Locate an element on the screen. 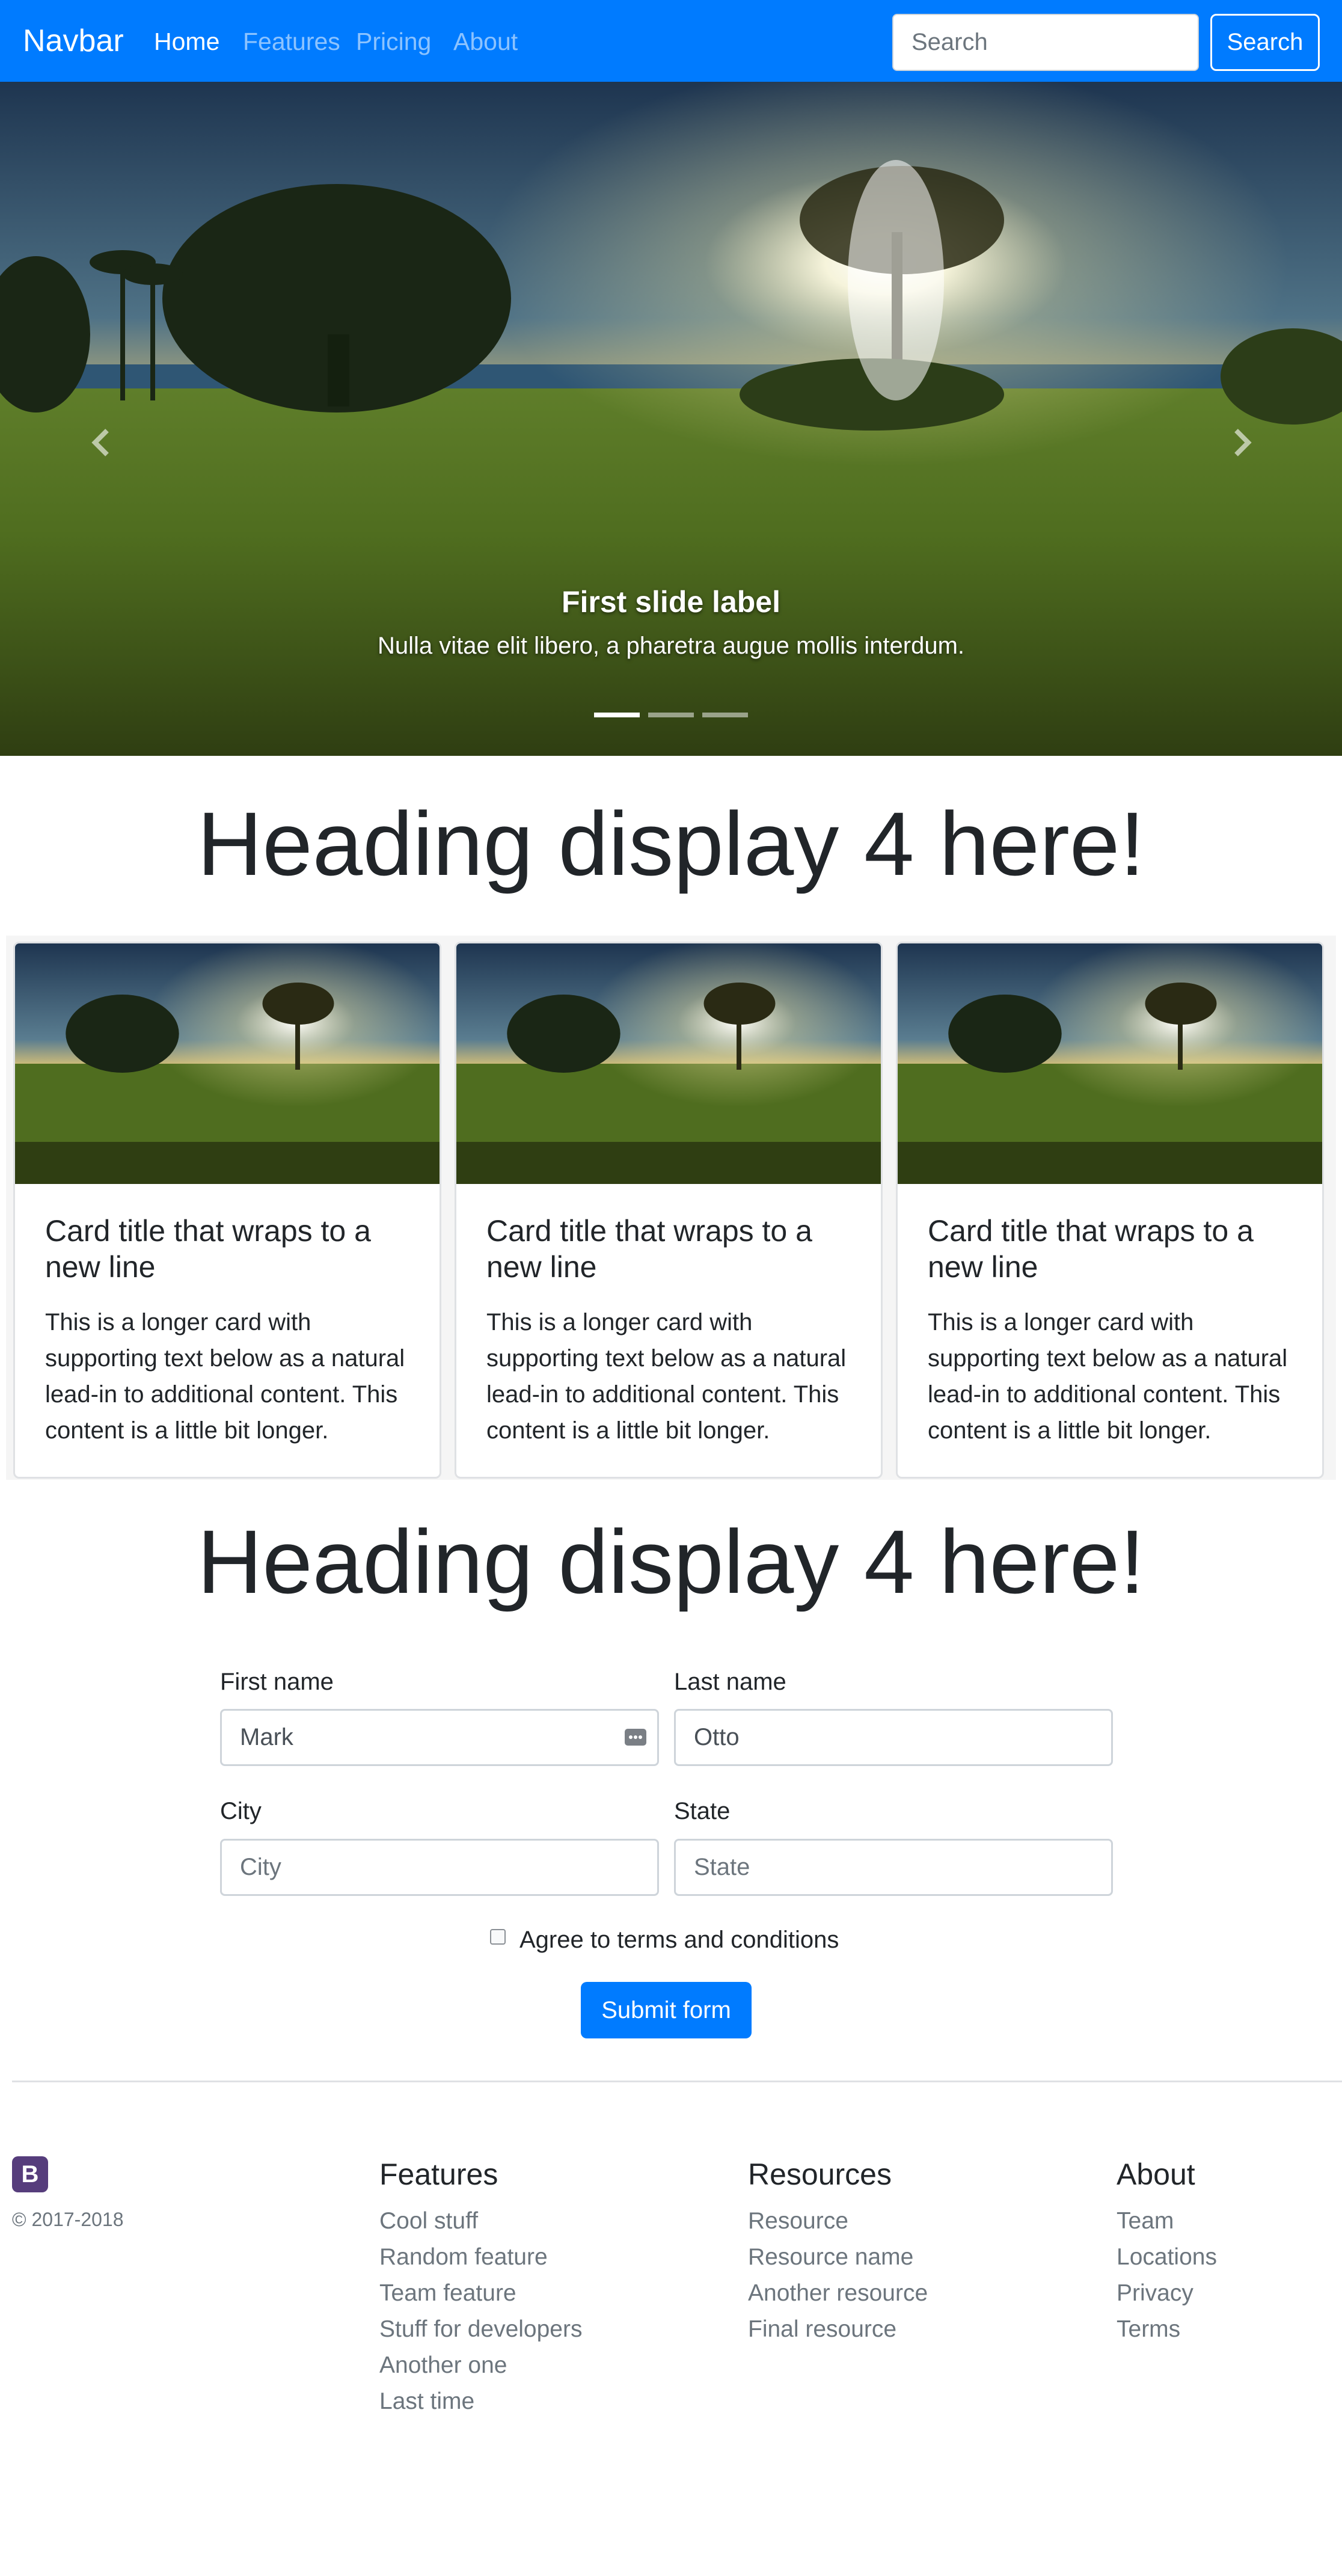  footer-link: Privacy is located at coordinates (1229, 2293).